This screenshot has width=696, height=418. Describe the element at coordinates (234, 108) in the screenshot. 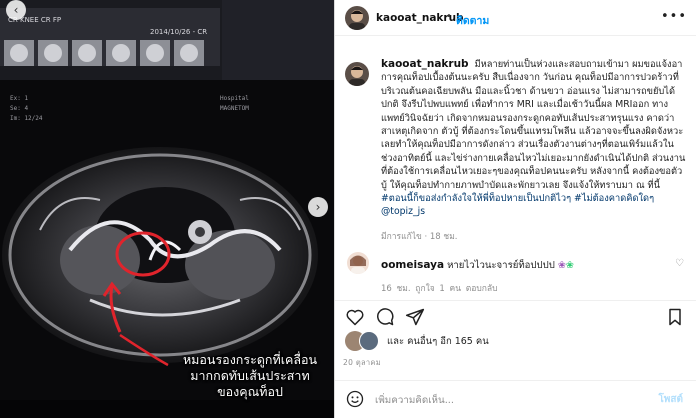

I see `svg-text: MAGNETOM` at that location.